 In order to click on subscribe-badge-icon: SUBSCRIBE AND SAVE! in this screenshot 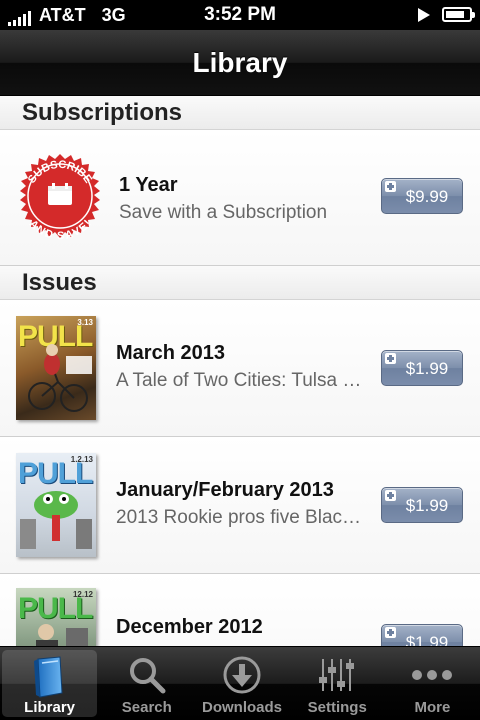, I will do `click(60, 198)`.